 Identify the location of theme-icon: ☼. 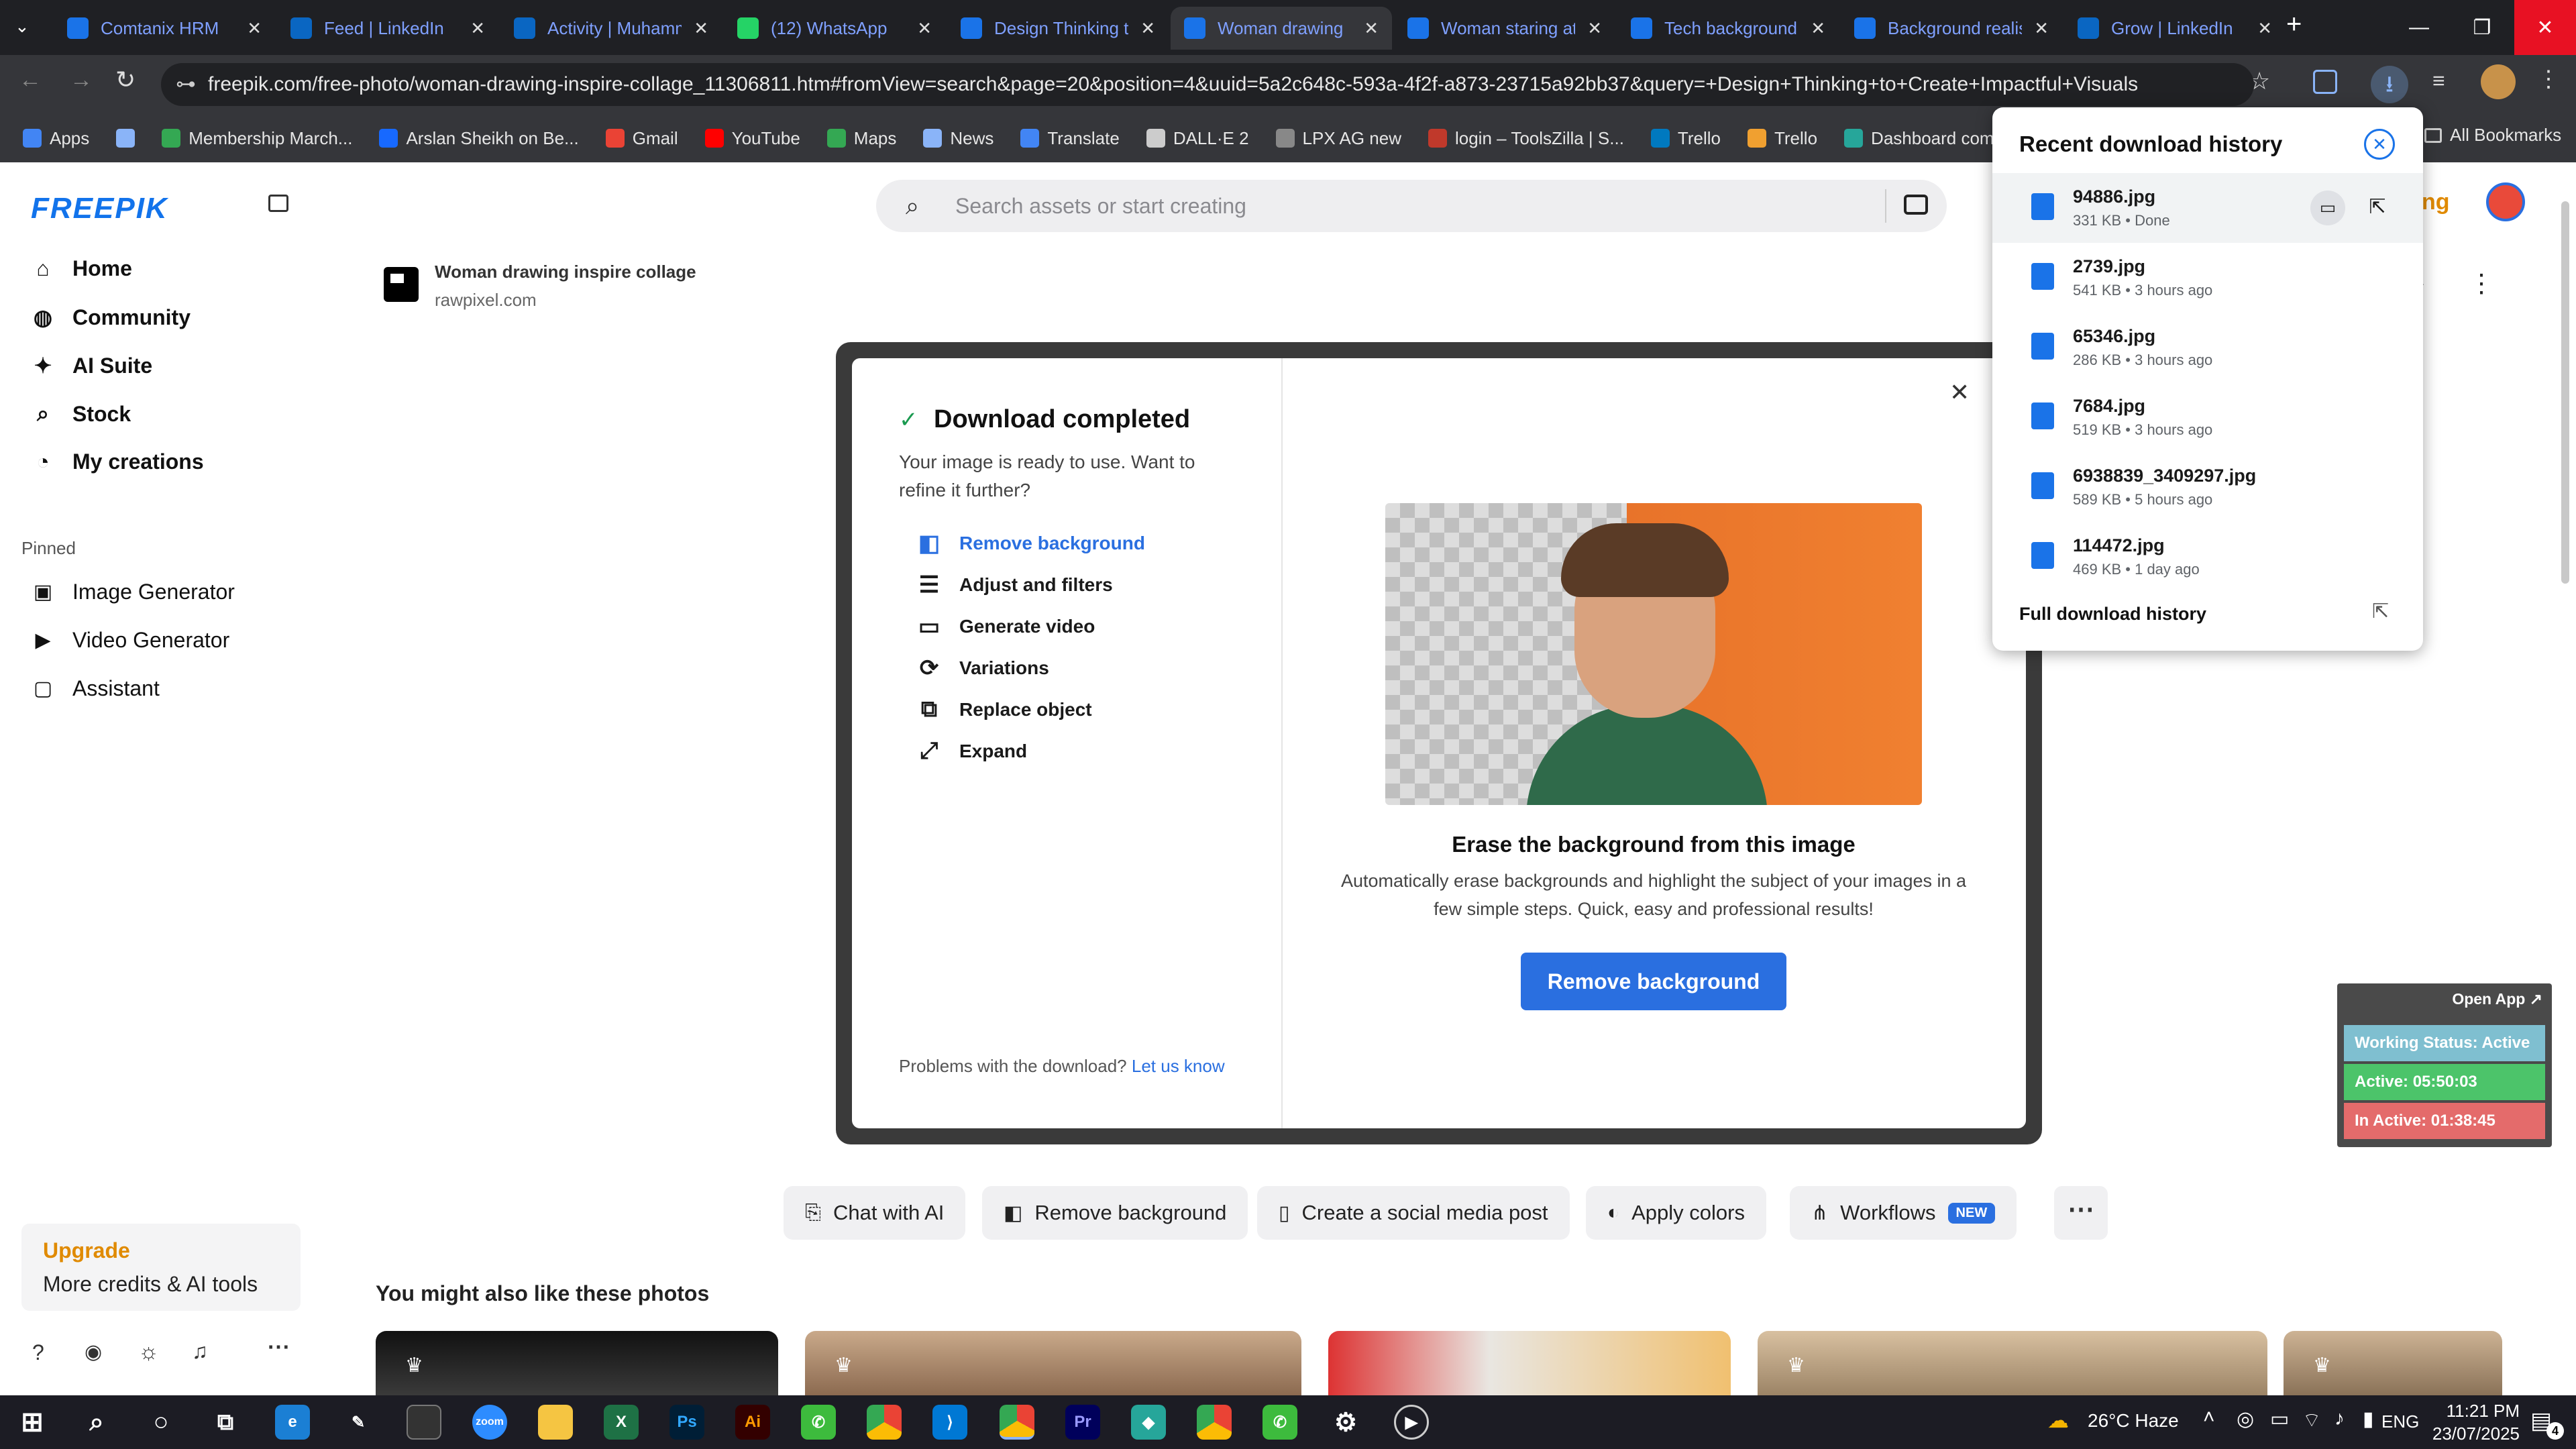
(148, 1352).